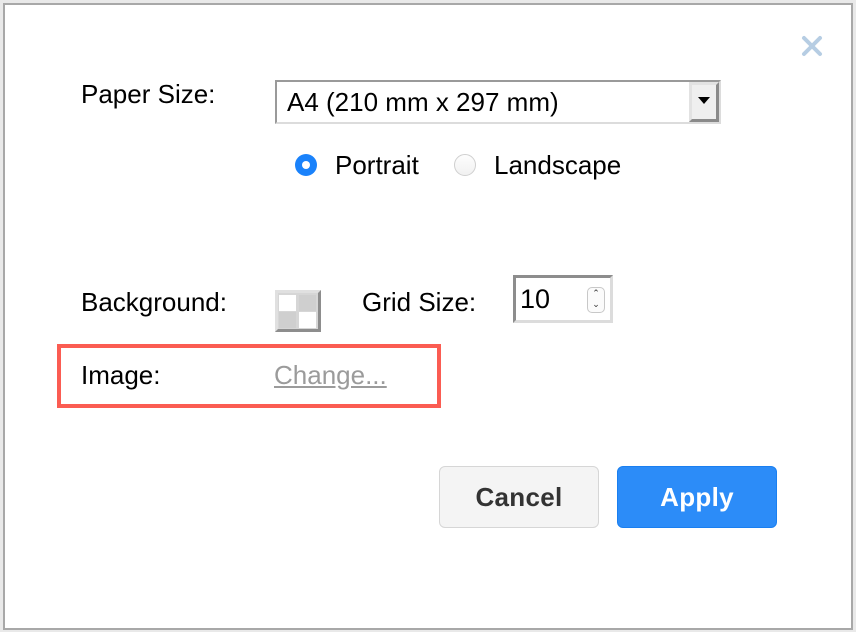  Describe the element at coordinates (154, 302) in the screenshot. I see `background-label: Background:` at that location.